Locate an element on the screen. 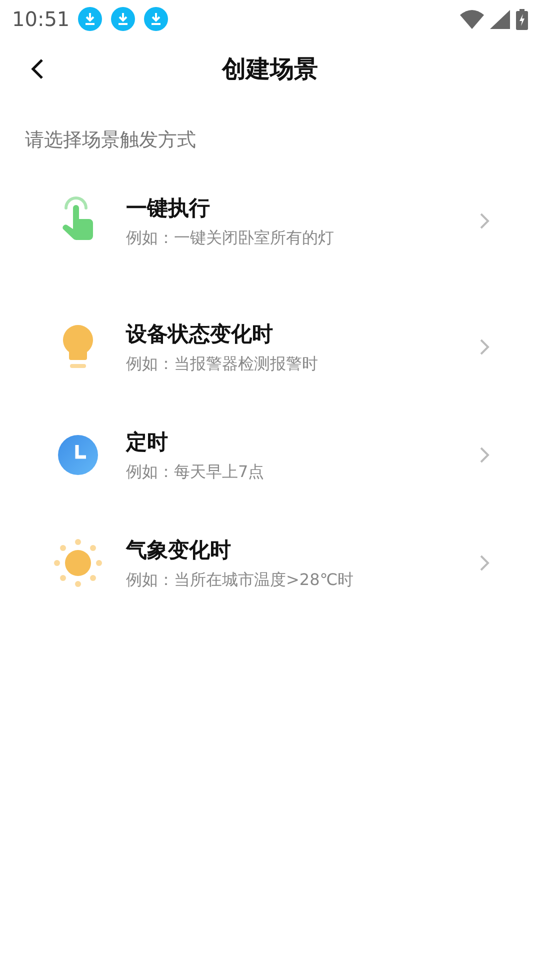 Image resolution: width=540 pixels, height=960 pixels. trigger-option: 气象变化时 例如：当所在城市温度>28℃时 is located at coordinates (270, 563).